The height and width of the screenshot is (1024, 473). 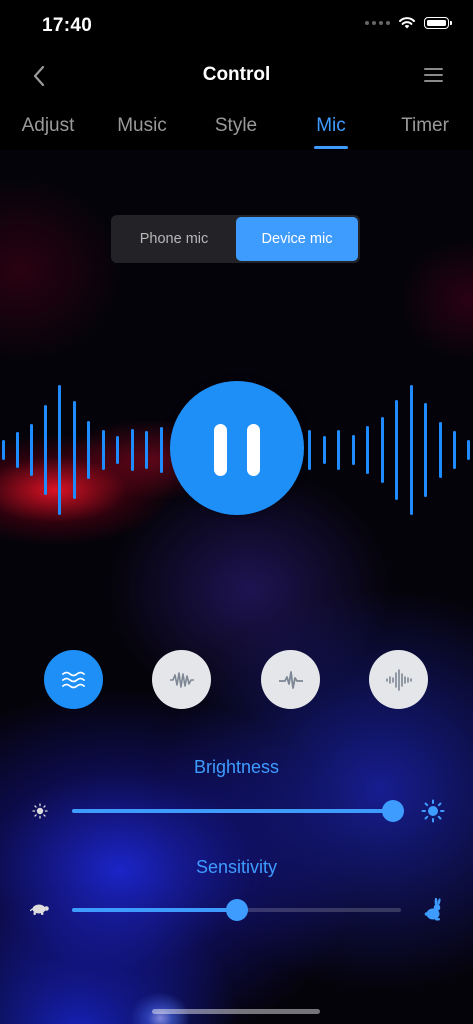 What do you see at coordinates (40, 811) in the screenshot?
I see `sun-small-icon` at bounding box center [40, 811].